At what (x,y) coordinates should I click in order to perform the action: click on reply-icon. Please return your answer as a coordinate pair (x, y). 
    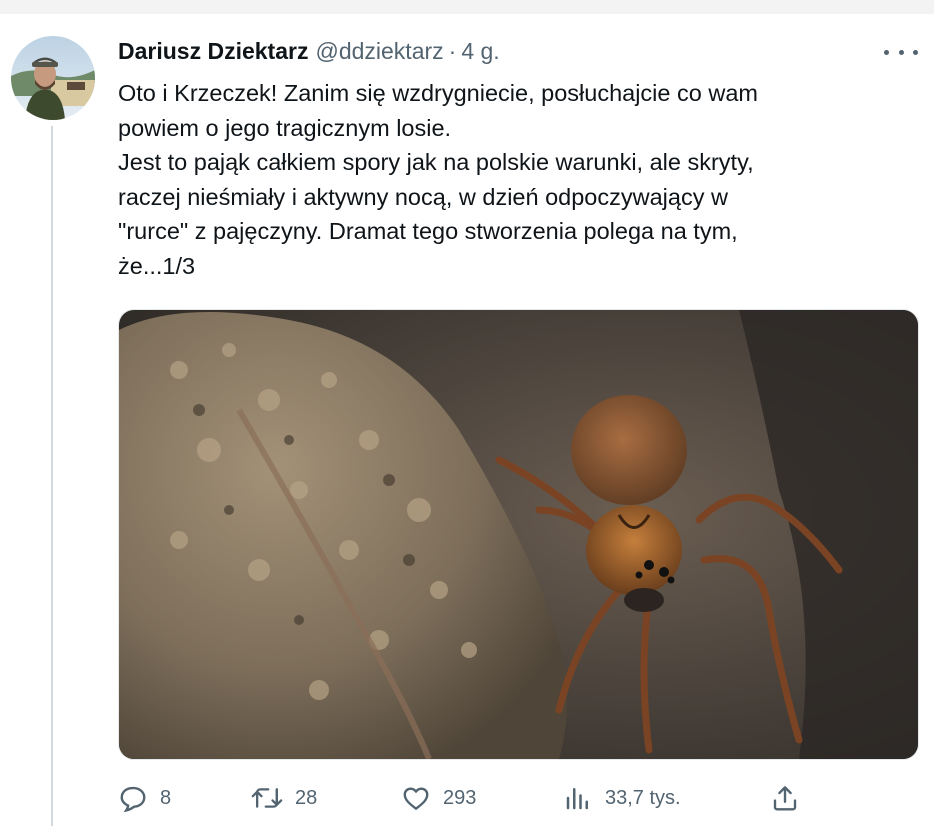
    Looking at the image, I should click on (133, 799).